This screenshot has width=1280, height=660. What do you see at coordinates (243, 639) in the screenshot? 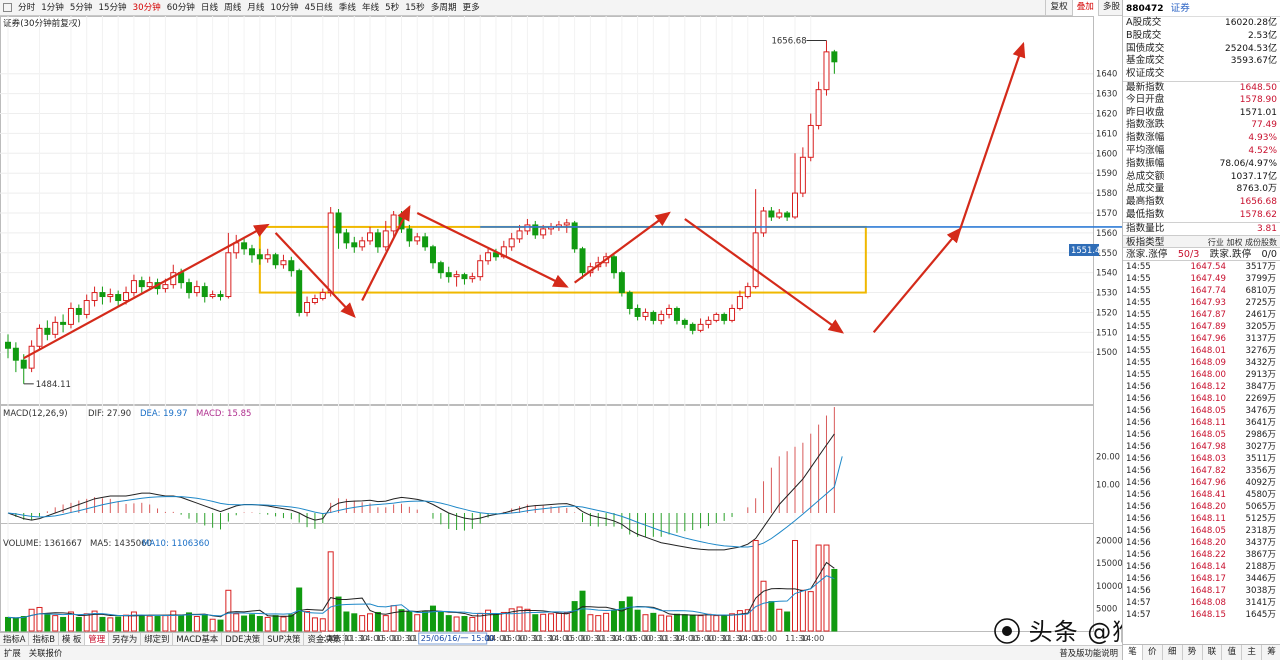
I see `indicator-tab: DDE决策` at bounding box center [243, 639].